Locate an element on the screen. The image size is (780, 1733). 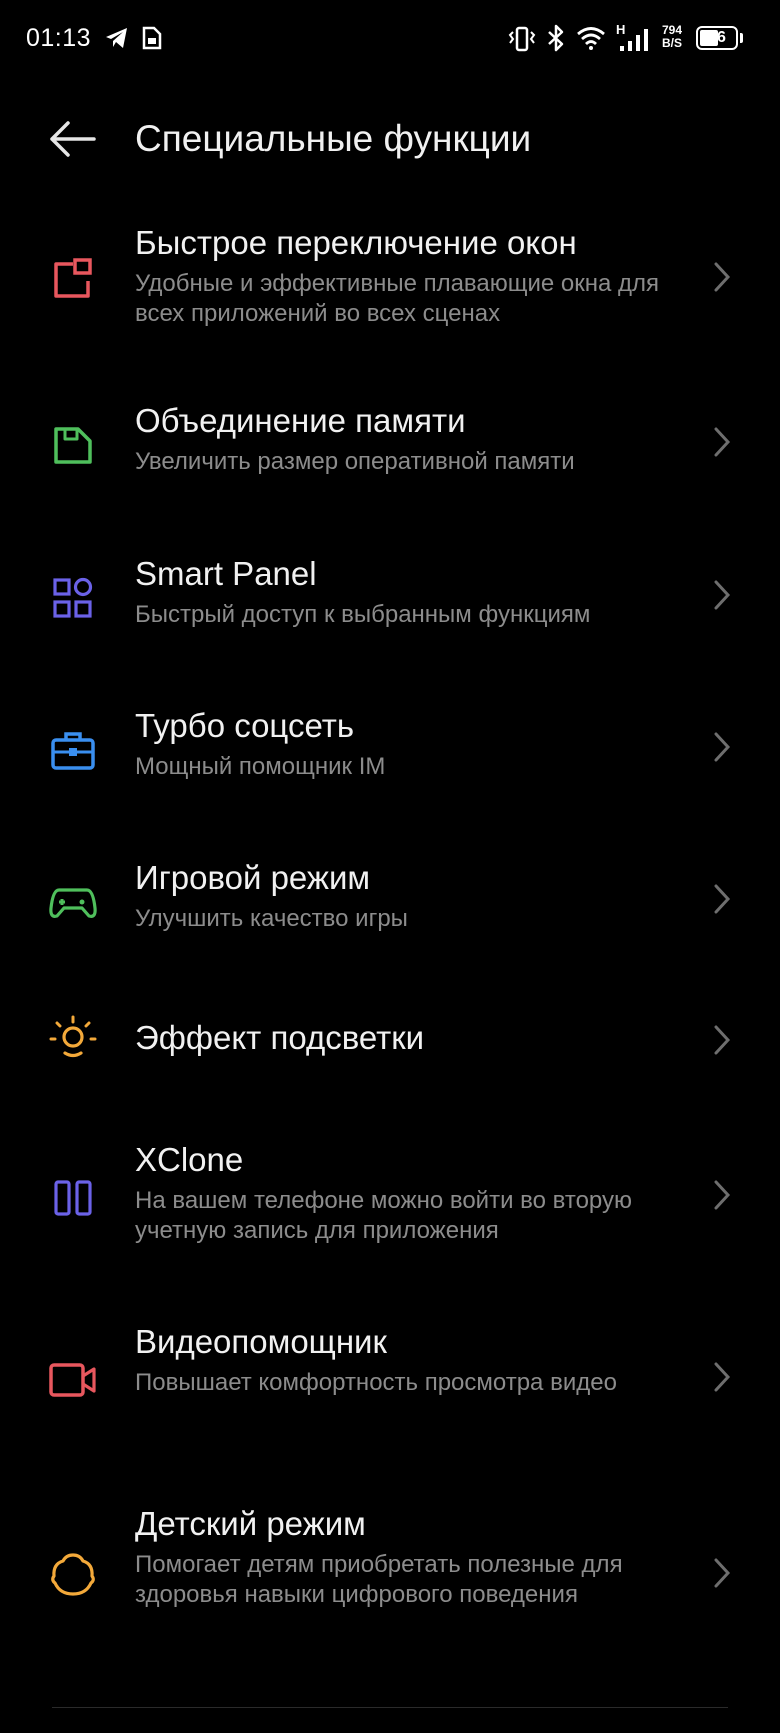
header: Специальные функции is located at coordinates (390, 140).